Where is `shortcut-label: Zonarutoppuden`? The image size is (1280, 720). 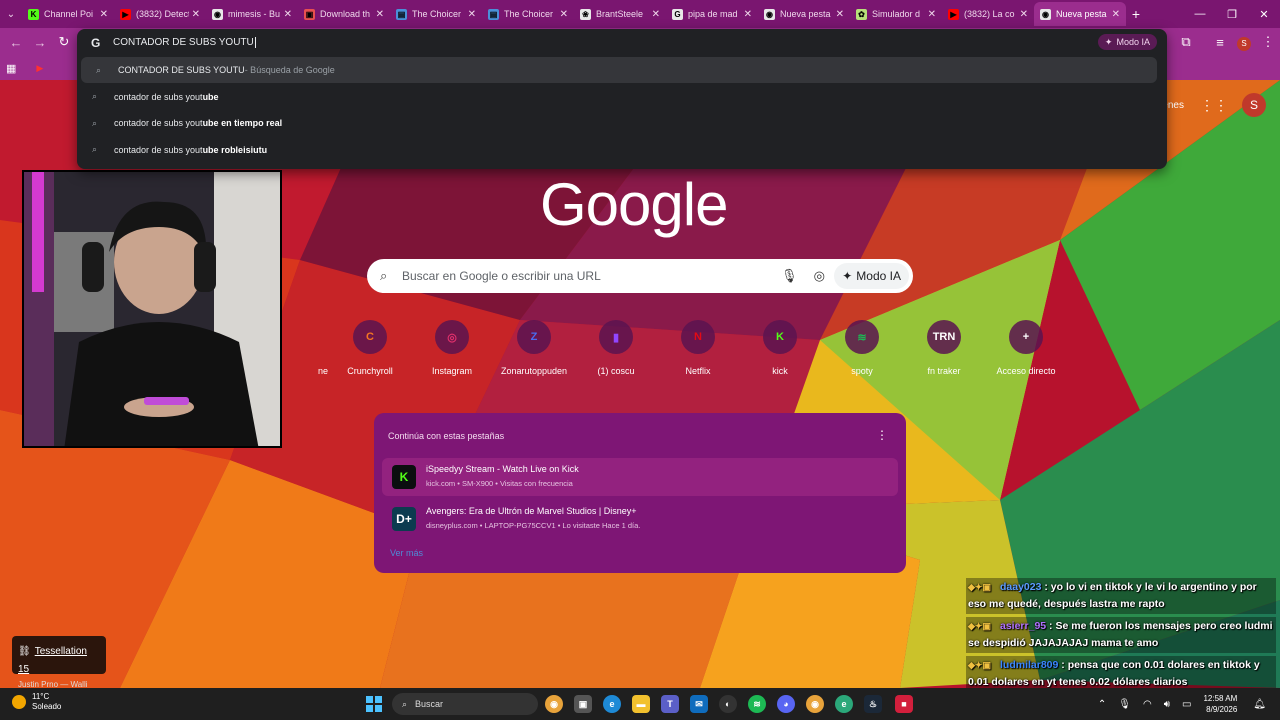 shortcut-label: Zonarutoppuden is located at coordinates (534, 371).